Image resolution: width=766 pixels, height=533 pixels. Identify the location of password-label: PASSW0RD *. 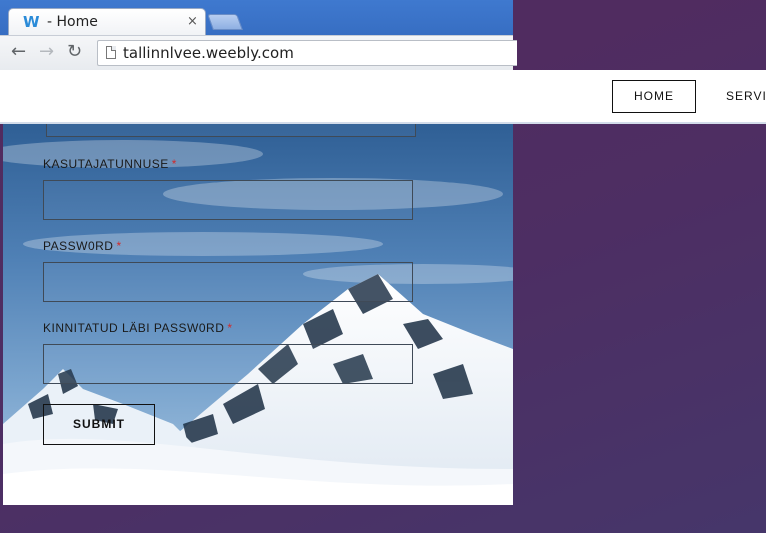
(82, 246).